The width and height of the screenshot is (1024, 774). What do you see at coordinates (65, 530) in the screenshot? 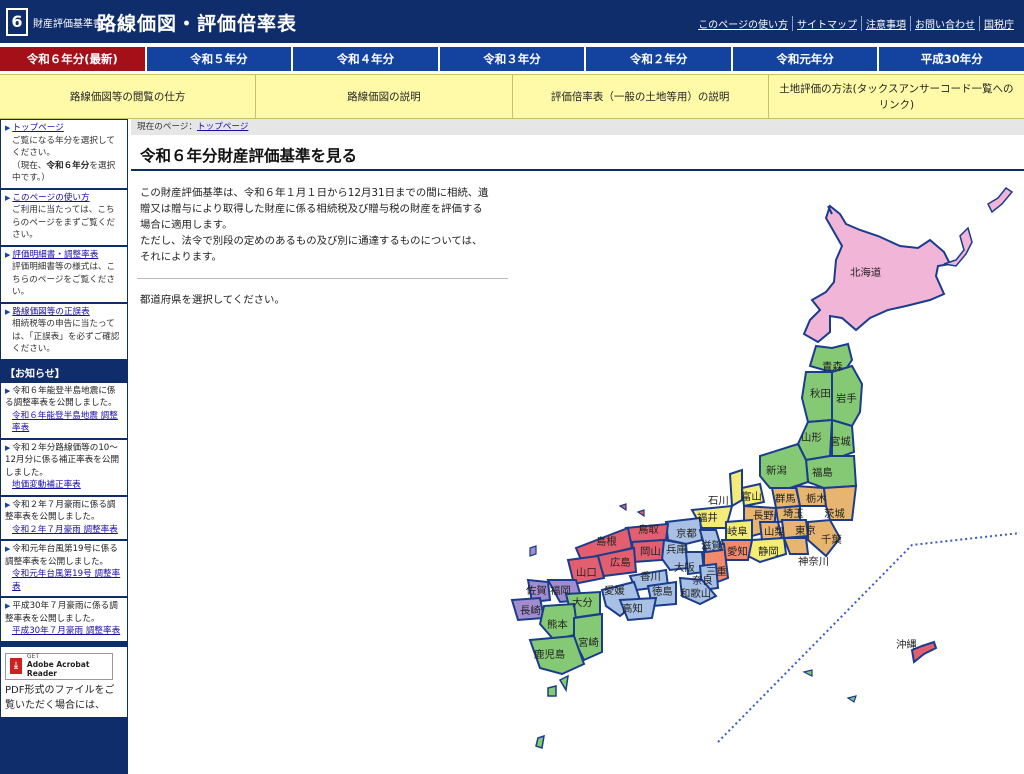
I see `news-link: 令和２年７月豪雨 調整率表` at bounding box center [65, 530].